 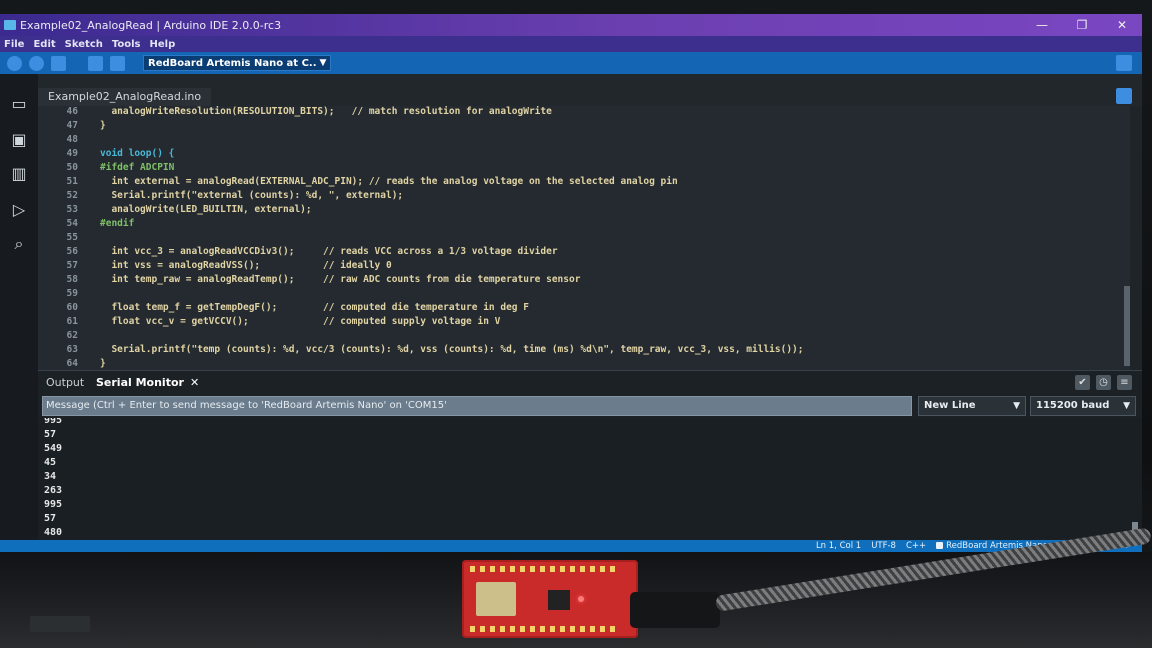 I want to click on panel-icons: ✔ ◷ ≡, so click(x=1103, y=382).